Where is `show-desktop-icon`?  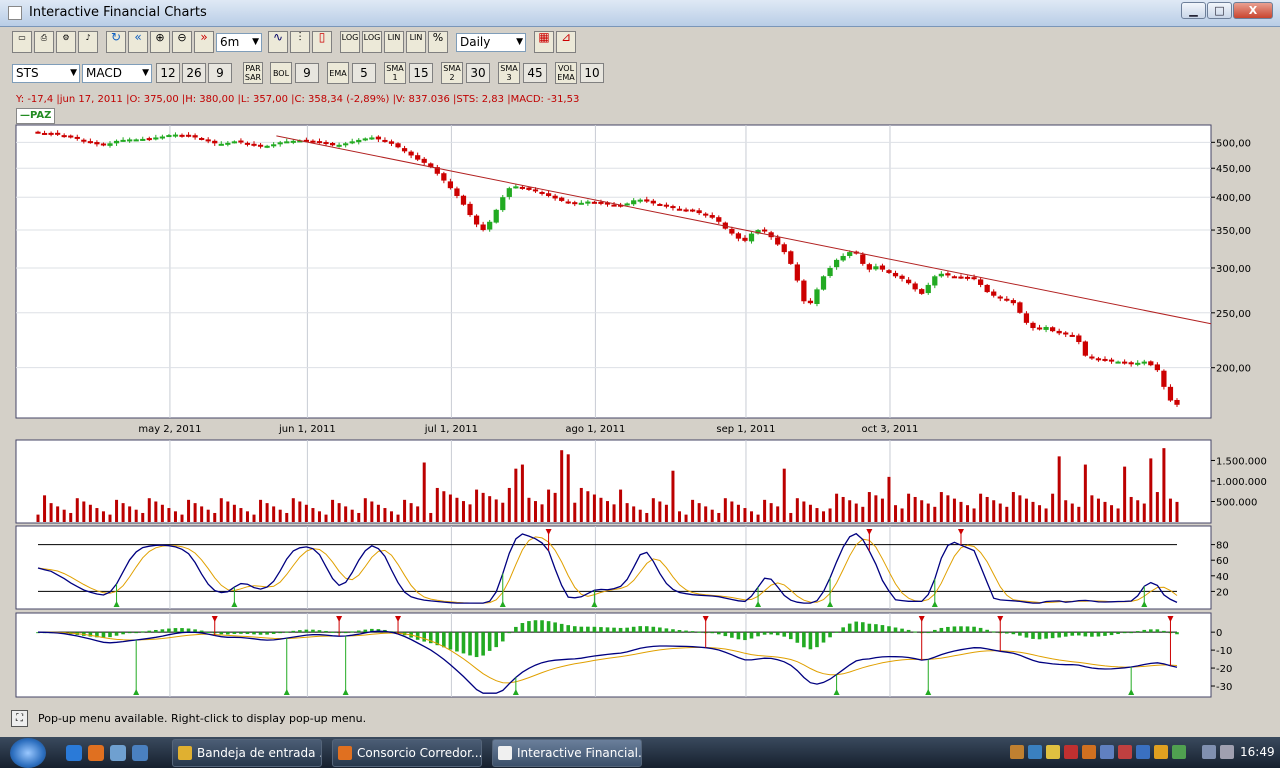
show-desktop-icon is located at coordinates (140, 753).